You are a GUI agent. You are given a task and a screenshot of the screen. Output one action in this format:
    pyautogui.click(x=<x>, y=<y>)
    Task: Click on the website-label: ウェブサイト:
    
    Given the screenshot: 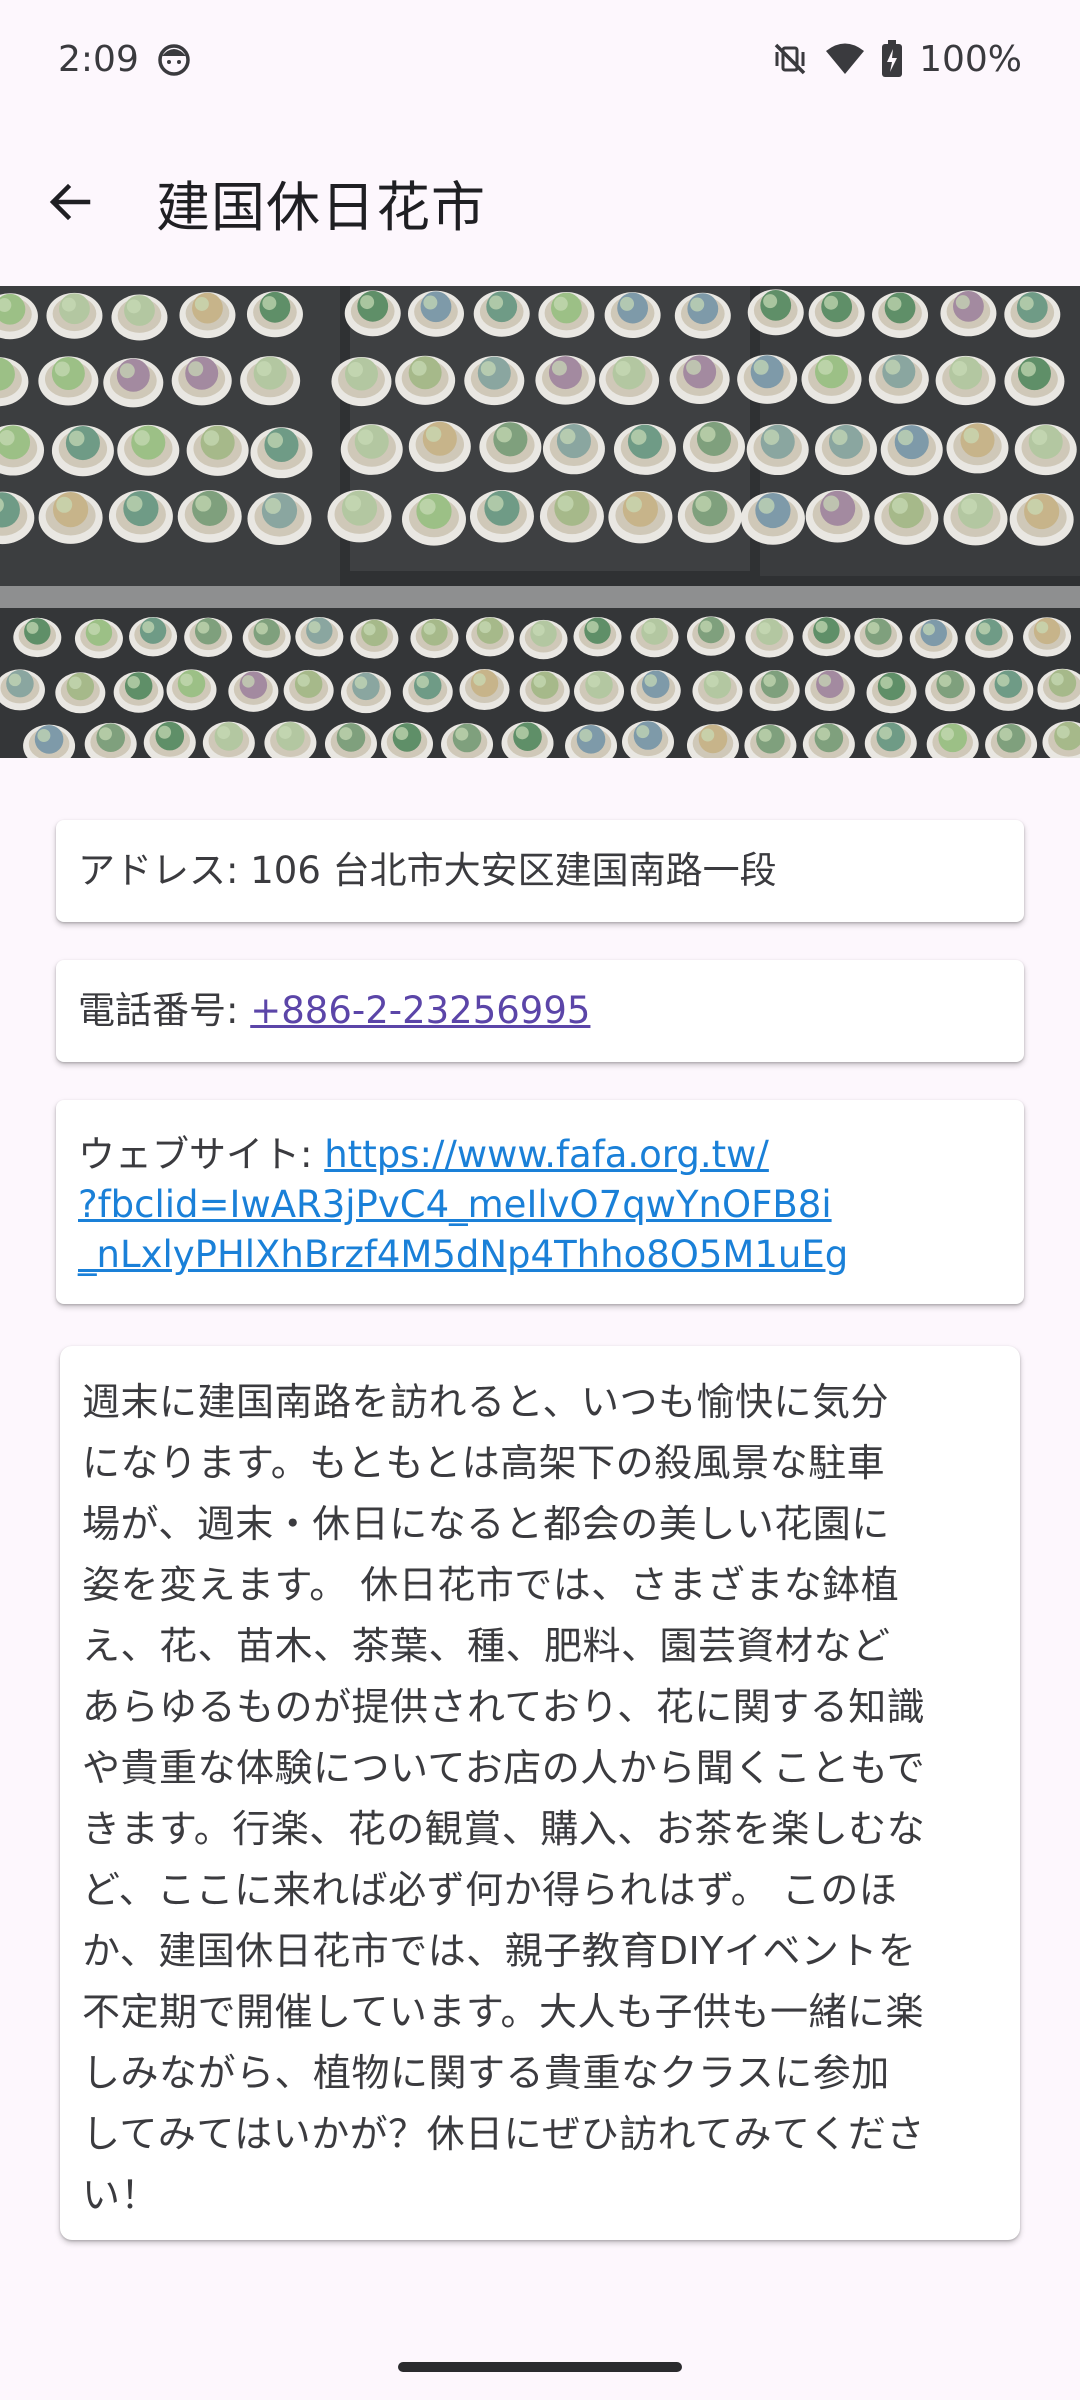 What is the action you would take?
    pyautogui.click(x=201, y=1154)
    